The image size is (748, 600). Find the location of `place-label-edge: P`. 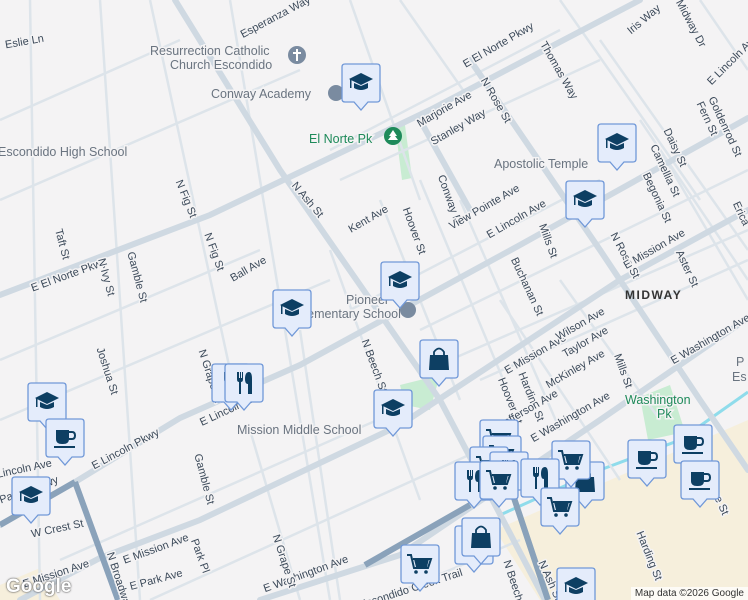

place-label-edge: P is located at coordinates (740, 362).